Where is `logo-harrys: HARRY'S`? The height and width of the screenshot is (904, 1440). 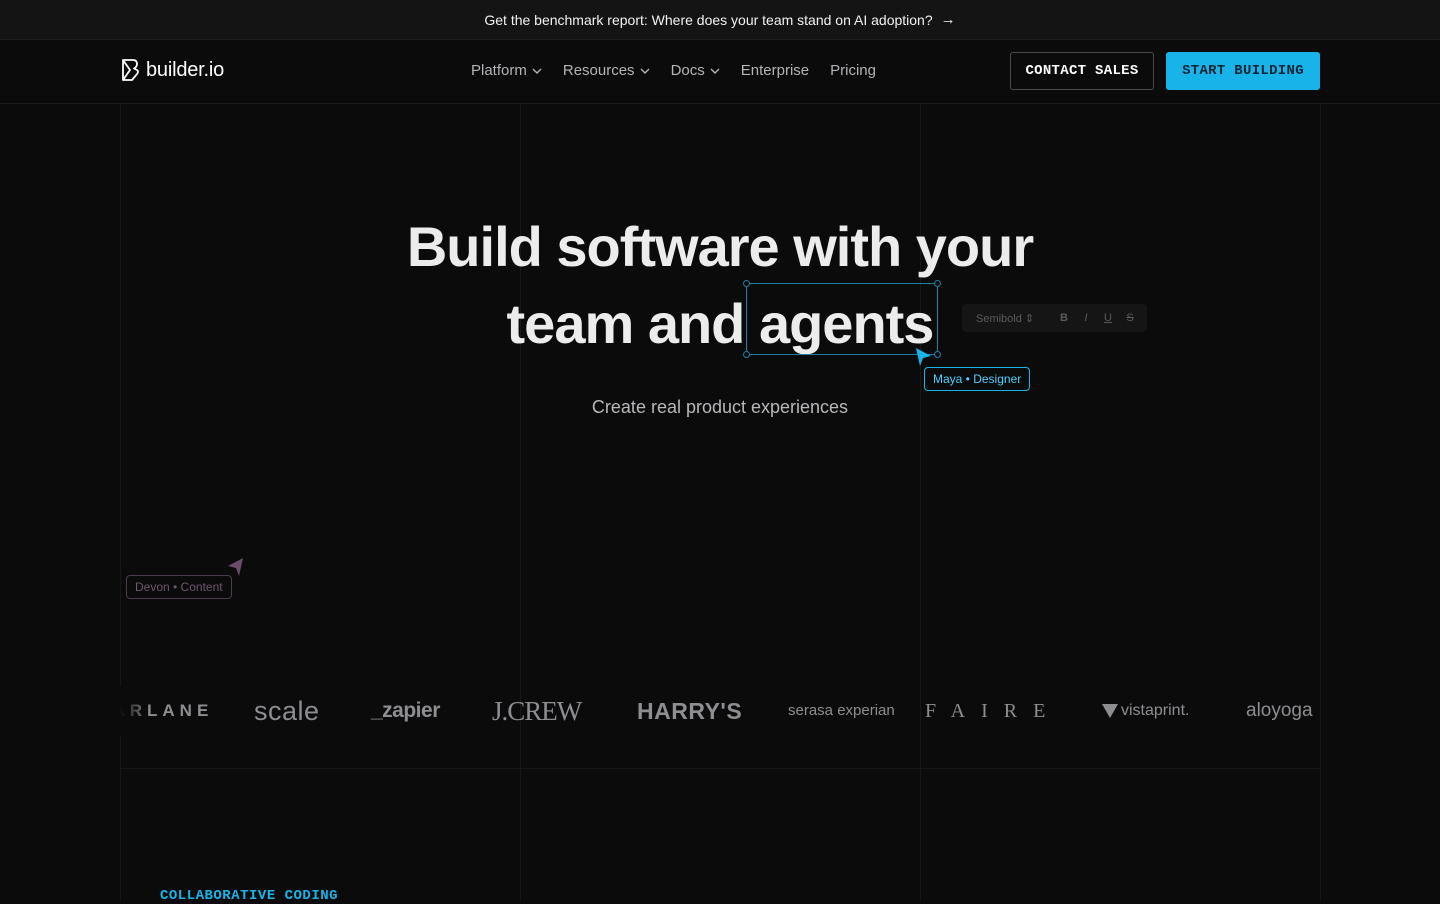 logo-harrys: HARRY'S is located at coordinates (690, 710).